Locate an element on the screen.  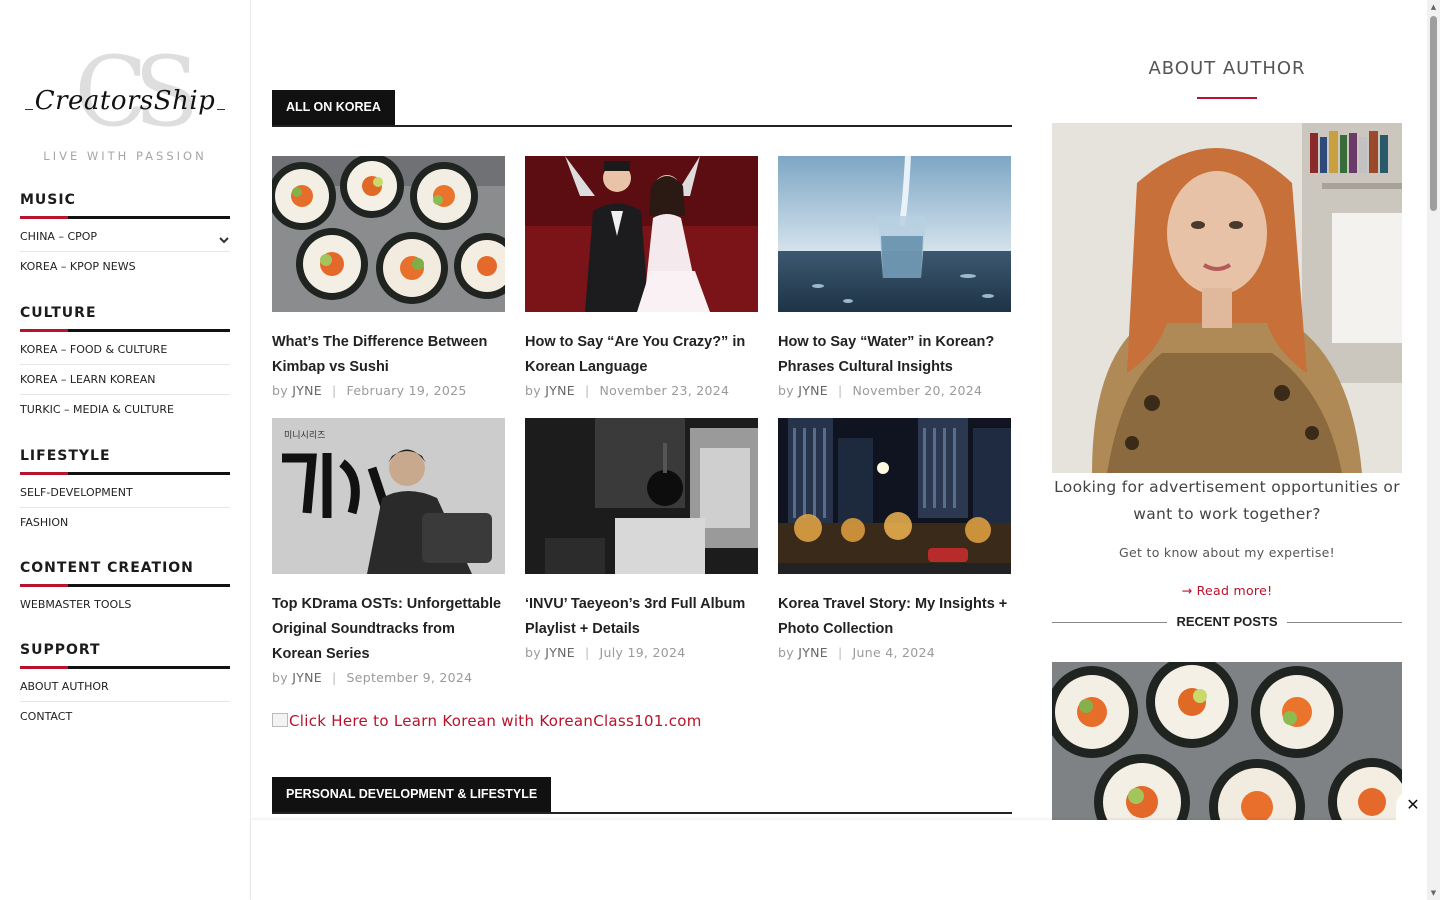
page-scrollbar: ▲ ▼ is located at coordinates (1433, 450).